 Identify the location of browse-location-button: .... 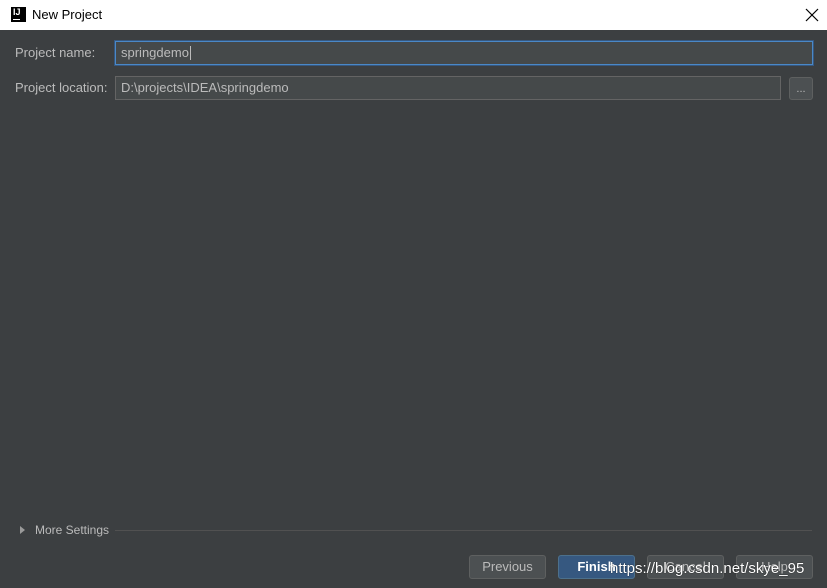
(801, 88).